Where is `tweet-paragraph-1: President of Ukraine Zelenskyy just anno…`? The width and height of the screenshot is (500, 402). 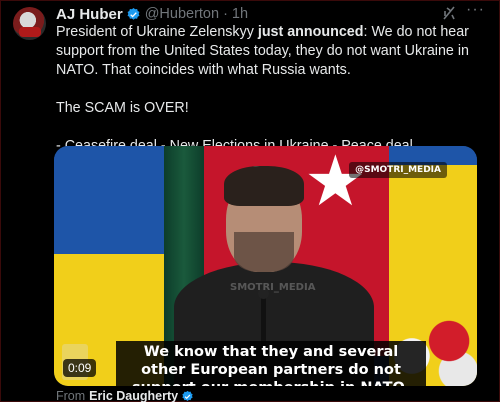
tweet-paragraph-1: President of Ukraine Zelenskyy just anno… is located at coordinates (262, 51).